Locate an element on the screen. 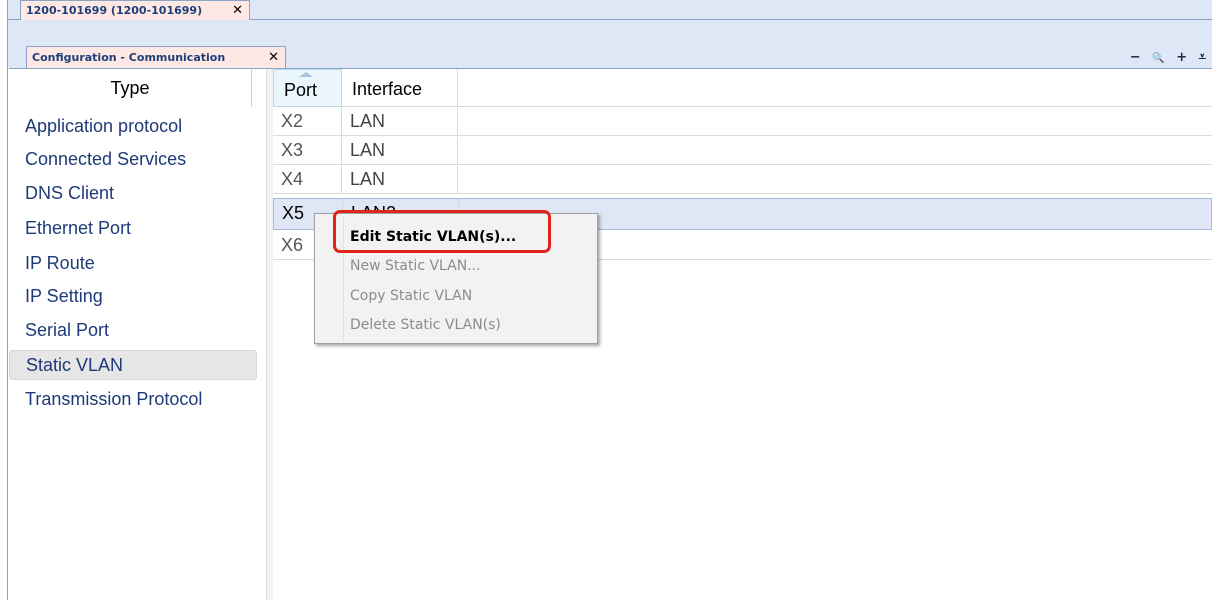 The height and width of the screenshot is (600, 1212). type-item-ethernet-port: Ethernet Port is located at coordinates (133, 228).